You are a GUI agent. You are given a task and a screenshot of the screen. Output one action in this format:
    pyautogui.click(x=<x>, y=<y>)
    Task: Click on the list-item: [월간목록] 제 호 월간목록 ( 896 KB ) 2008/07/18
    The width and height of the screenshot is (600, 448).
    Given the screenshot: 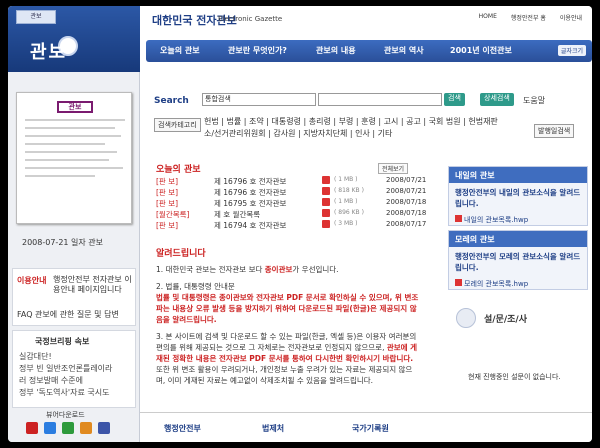 What is the action you would take?
    pyautogui.click(x=291, y=214)
    